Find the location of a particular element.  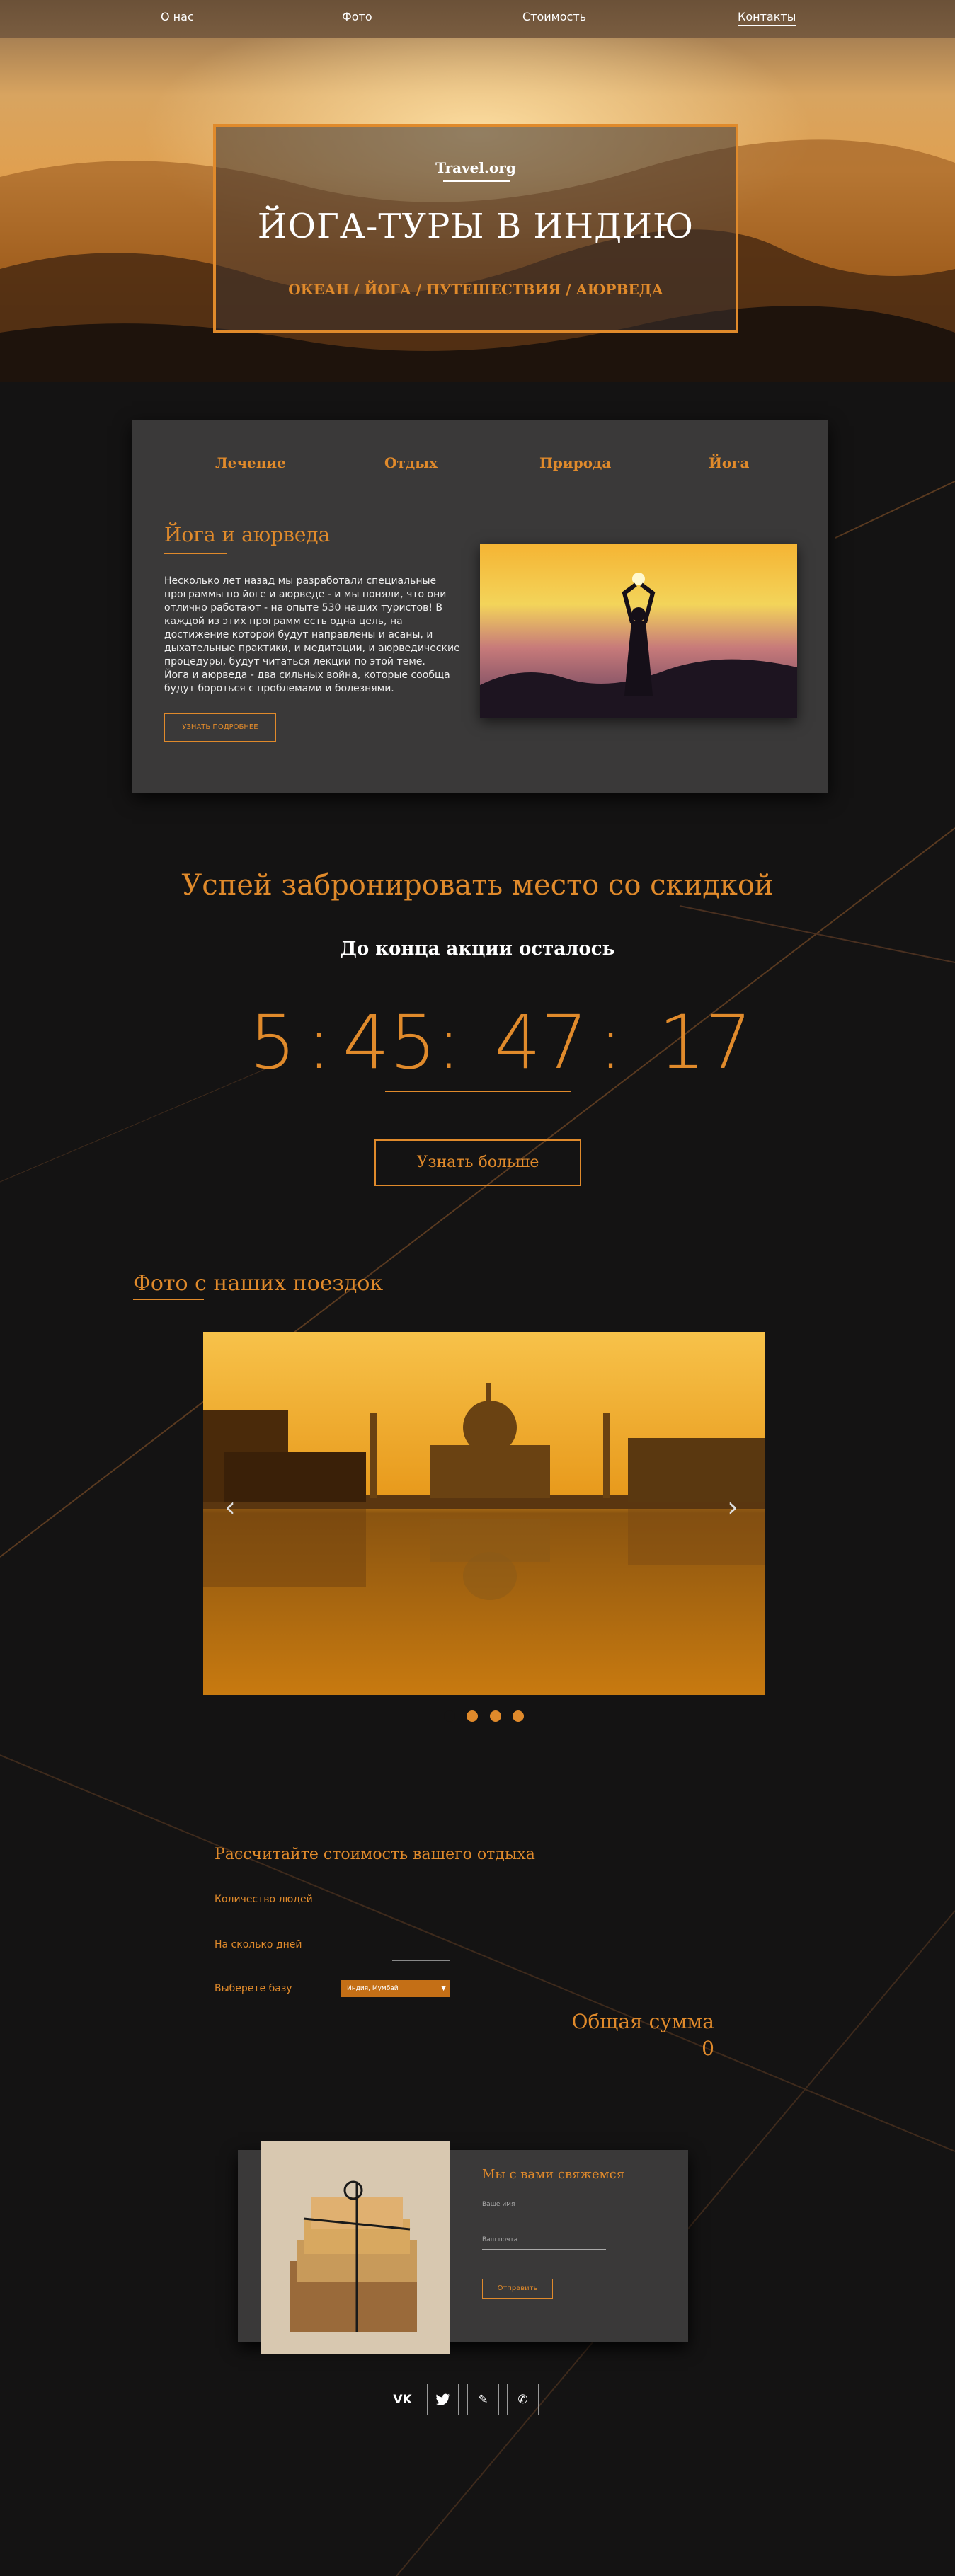

telegram-icon: ✎ is located at coordinates (483, 2399).